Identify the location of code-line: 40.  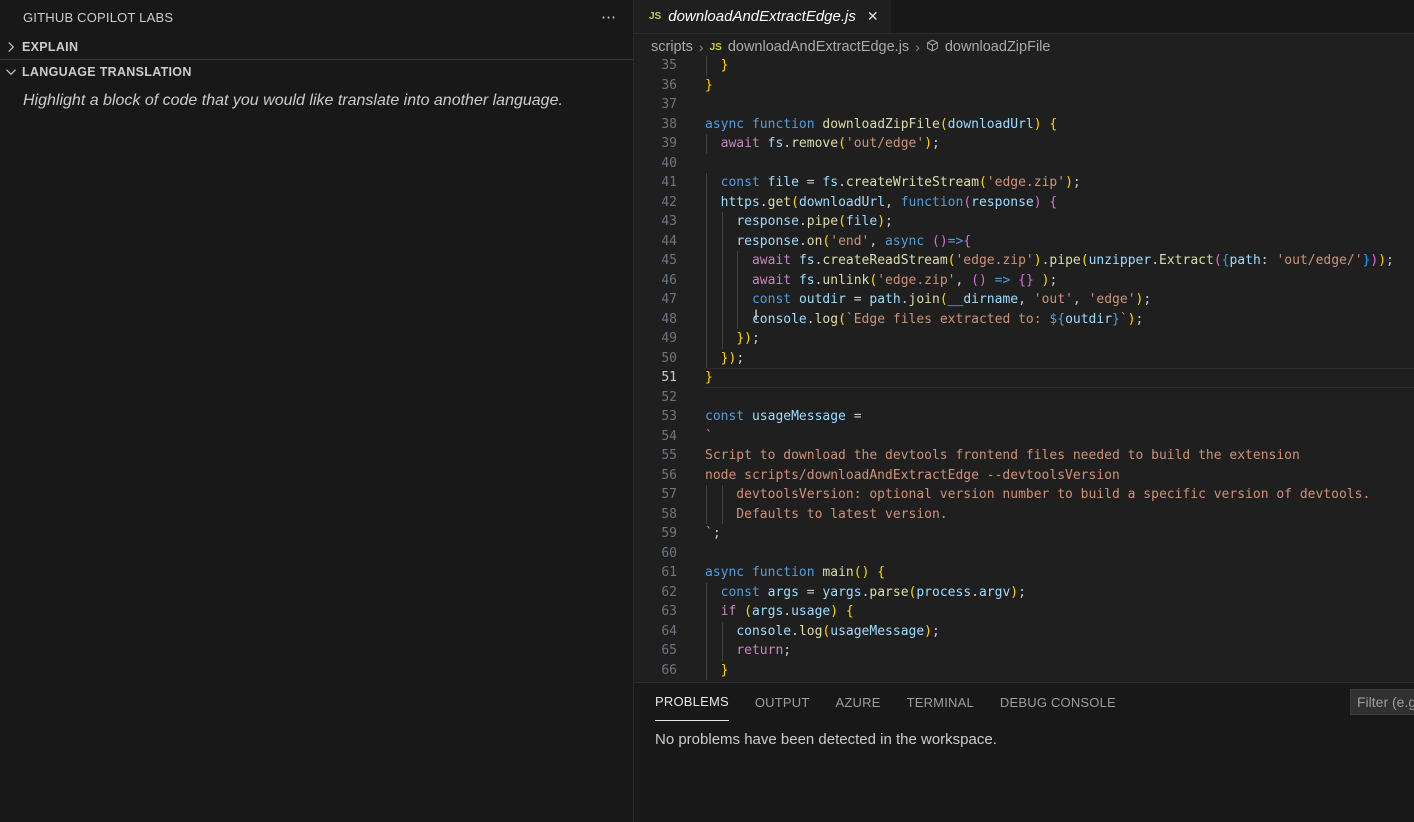
(1024, 164).